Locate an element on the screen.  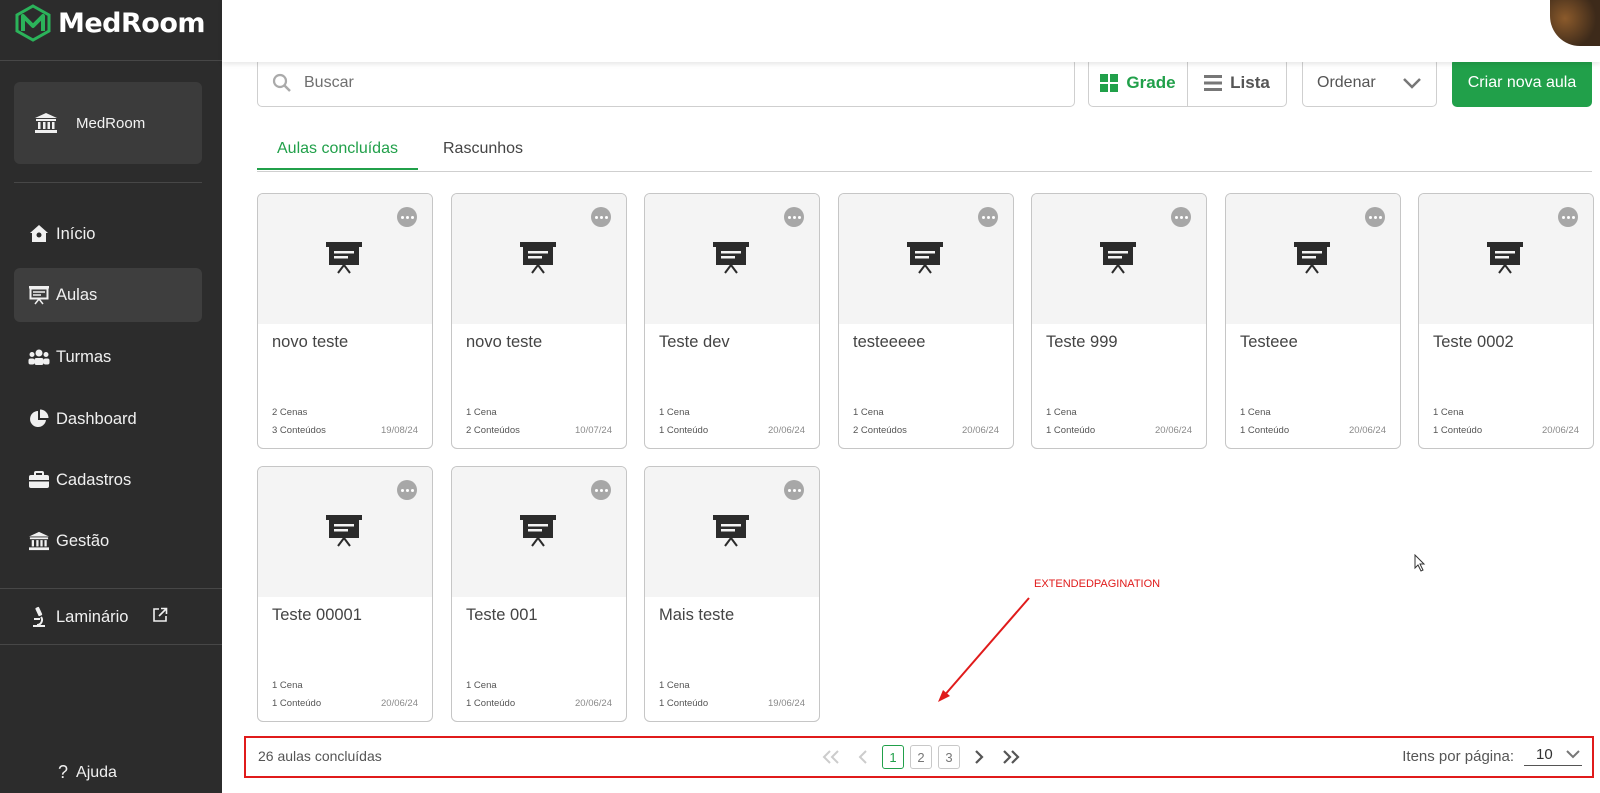
order-select: Ordenar is located at coordinates (1369, 82).